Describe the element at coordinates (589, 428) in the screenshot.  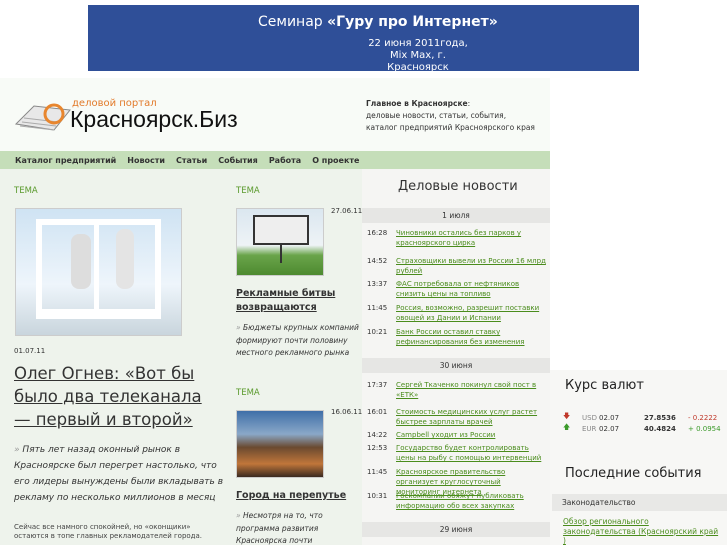
I see `currency-code: EUR` at that location.